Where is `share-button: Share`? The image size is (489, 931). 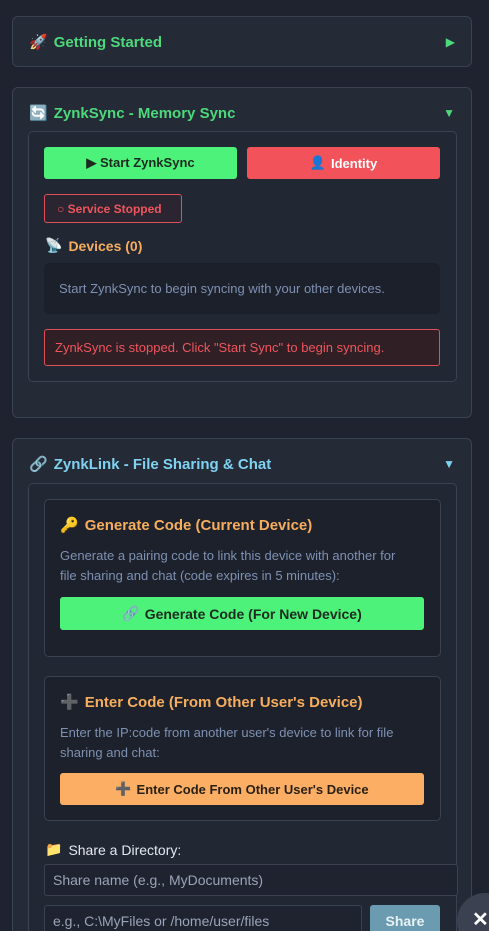
share-button: Share is located at coordinates (405, 918).